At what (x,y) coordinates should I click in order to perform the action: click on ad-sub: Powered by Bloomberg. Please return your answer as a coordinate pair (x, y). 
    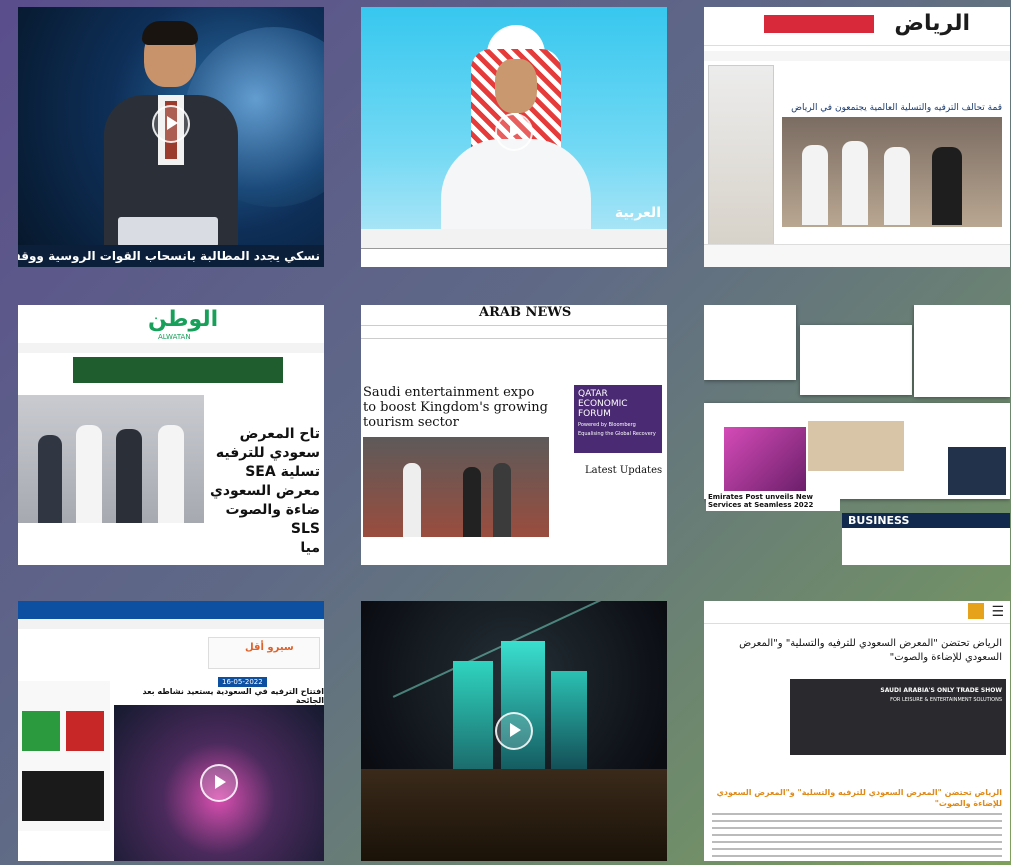
    Looking at the image, I should click on (607, 425).